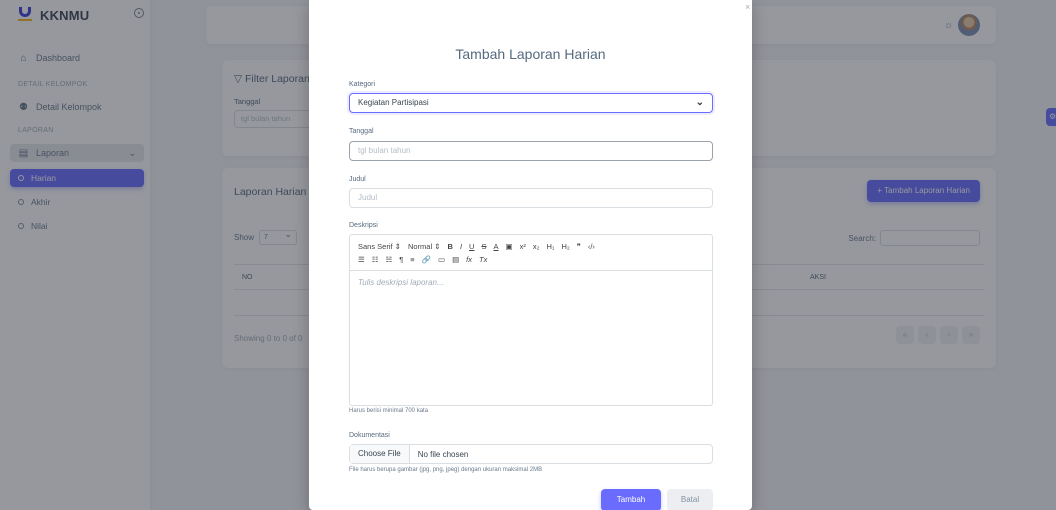 The image size is (1056, 510). I want to click on ordered-list-icon: ☰, so click(361, 259).